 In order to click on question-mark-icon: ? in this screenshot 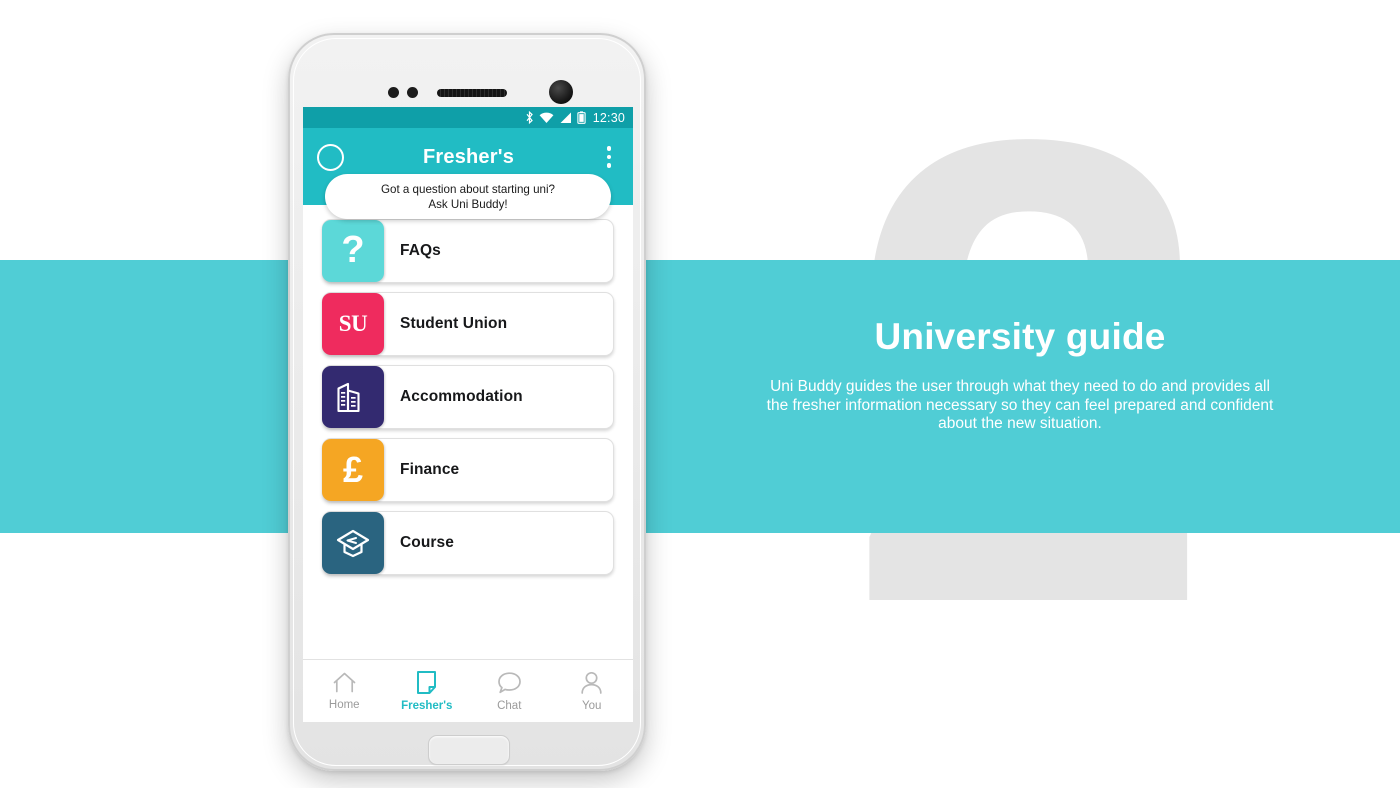, I will do `click(353, 251)`.